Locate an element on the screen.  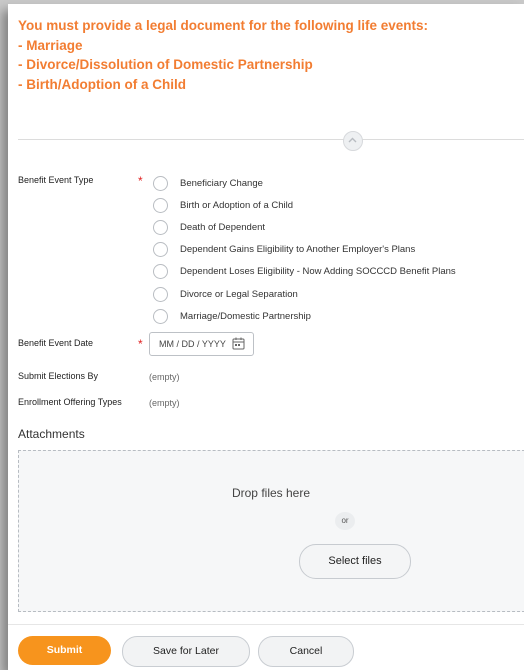
section-divider is located at coordinates (271, 139).